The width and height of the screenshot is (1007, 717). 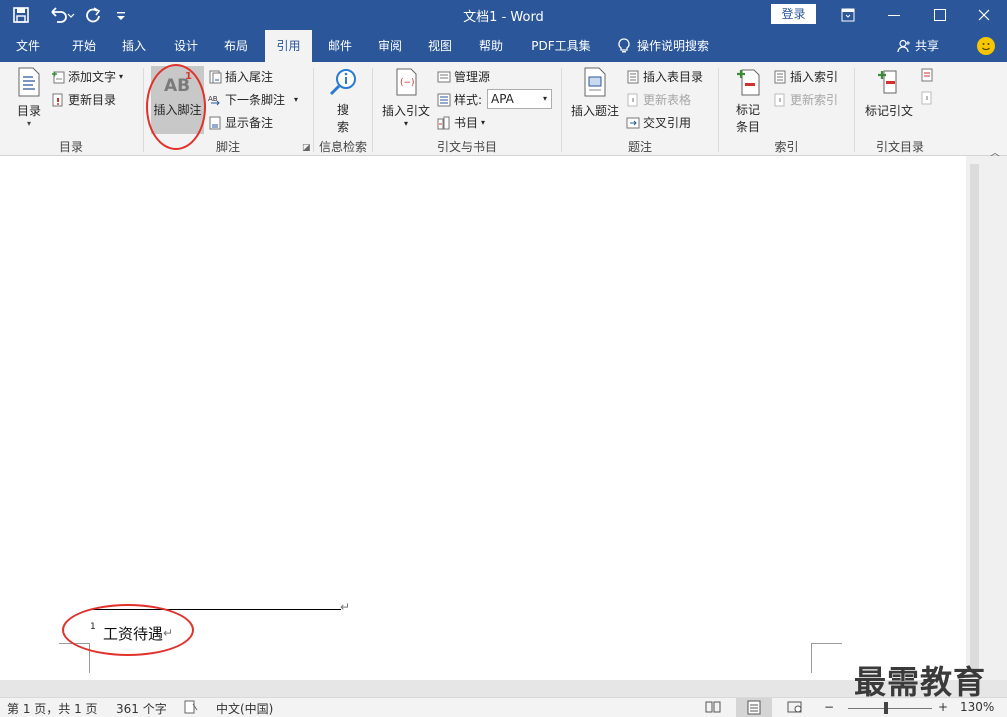 What do you see at coordinates (793, 14) in the screenshot?
I see `login-button: 登录` at bounding box center [793, 14].